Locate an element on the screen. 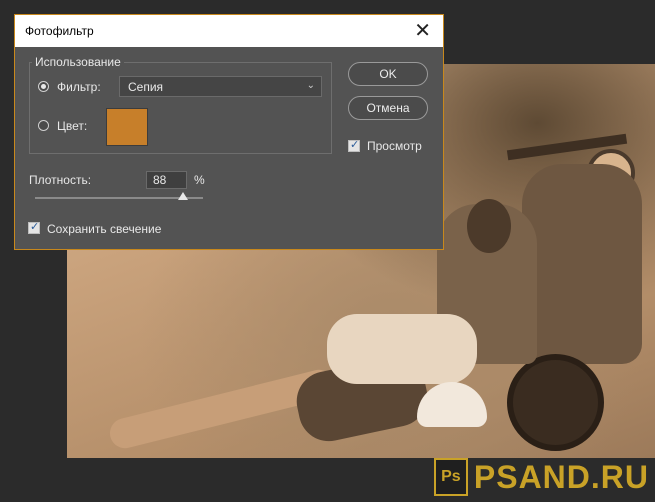  density-input: 88 is located at coordinates (166, 180).